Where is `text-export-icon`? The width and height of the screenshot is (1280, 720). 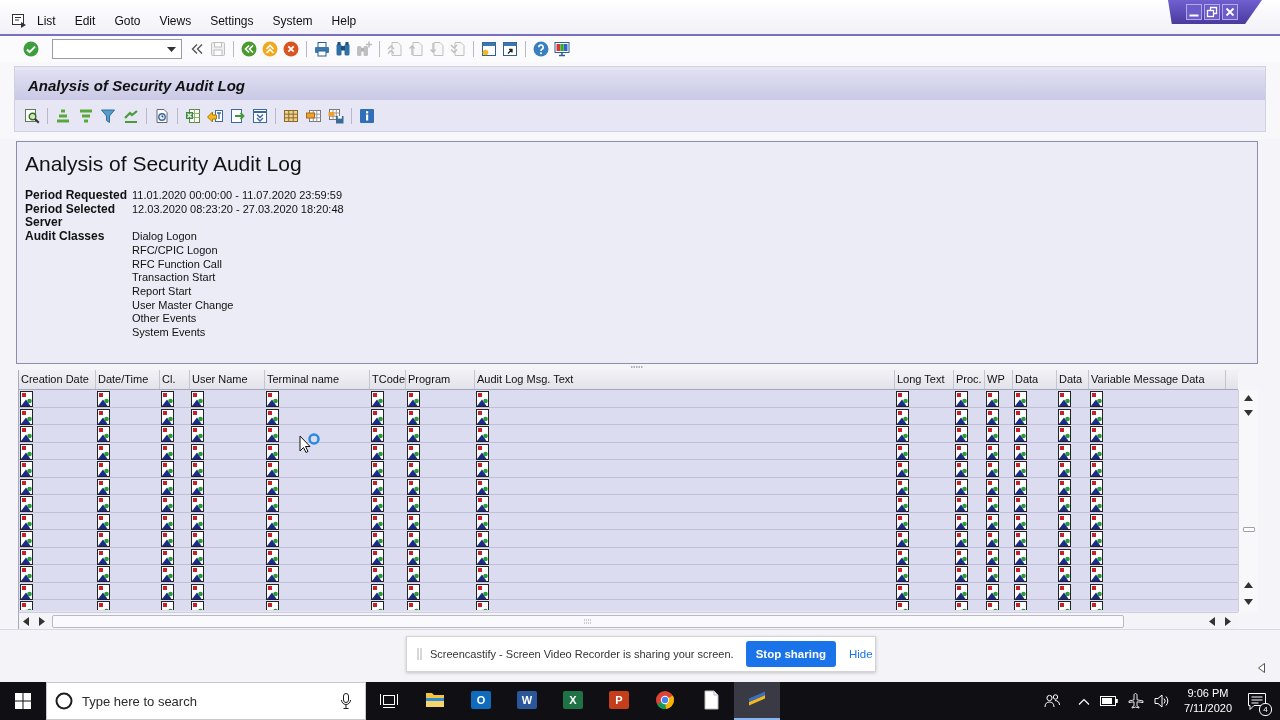 text-export-icon is located at coordinates (215, 116).